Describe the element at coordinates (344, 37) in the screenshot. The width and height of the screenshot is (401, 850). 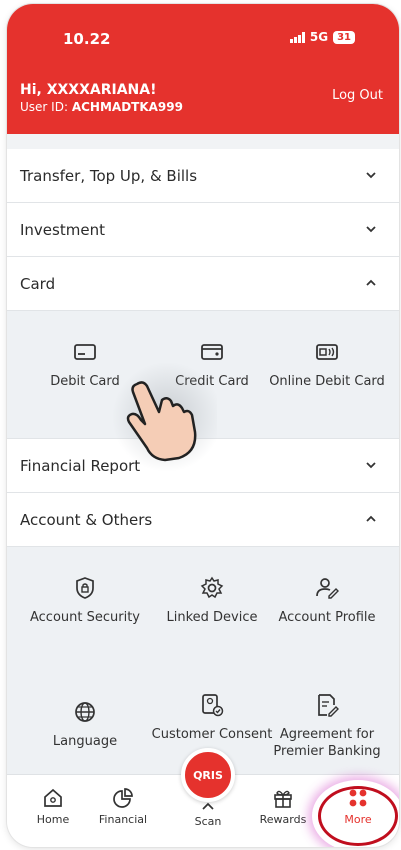
I see `battery-icon: 31` at that location.